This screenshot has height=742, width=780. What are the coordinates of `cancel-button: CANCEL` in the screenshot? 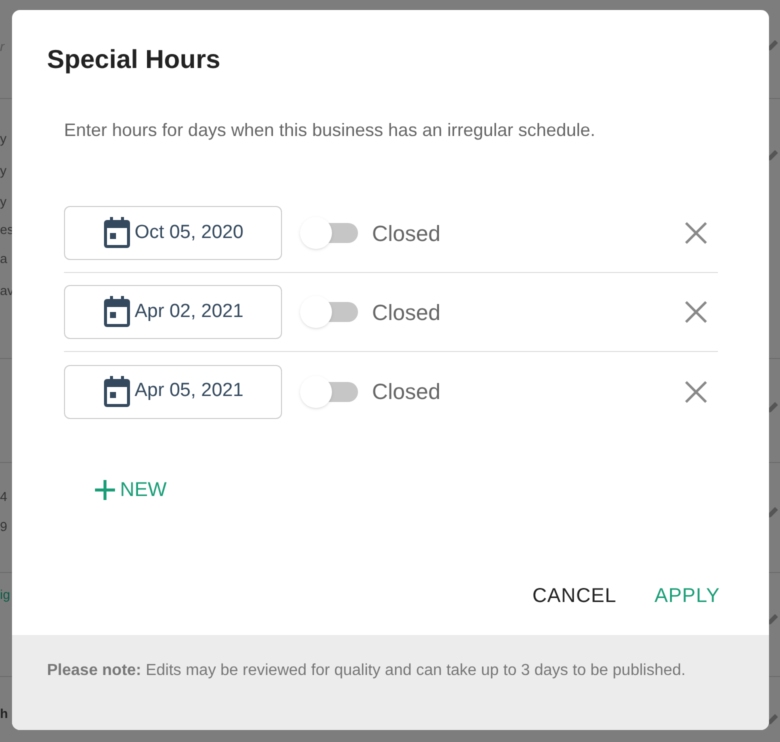 It's located at (574, 596).